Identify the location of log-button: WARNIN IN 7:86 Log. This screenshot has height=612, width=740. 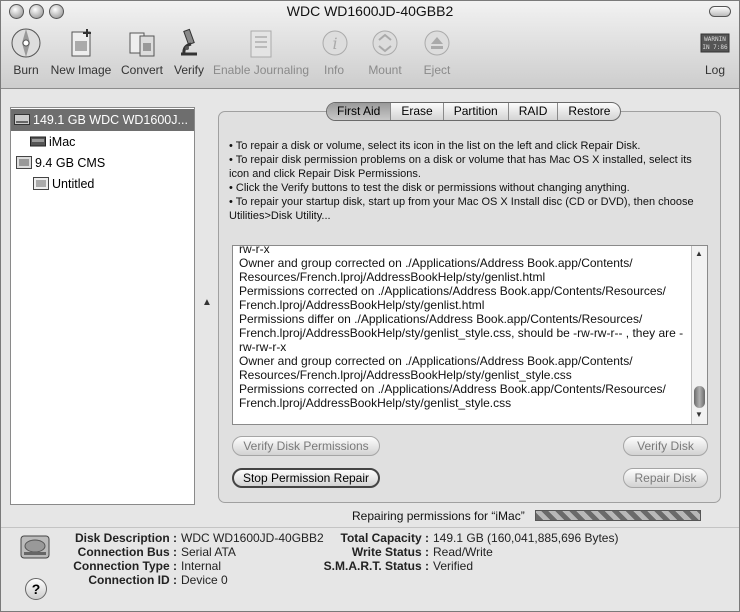
(715, 52).